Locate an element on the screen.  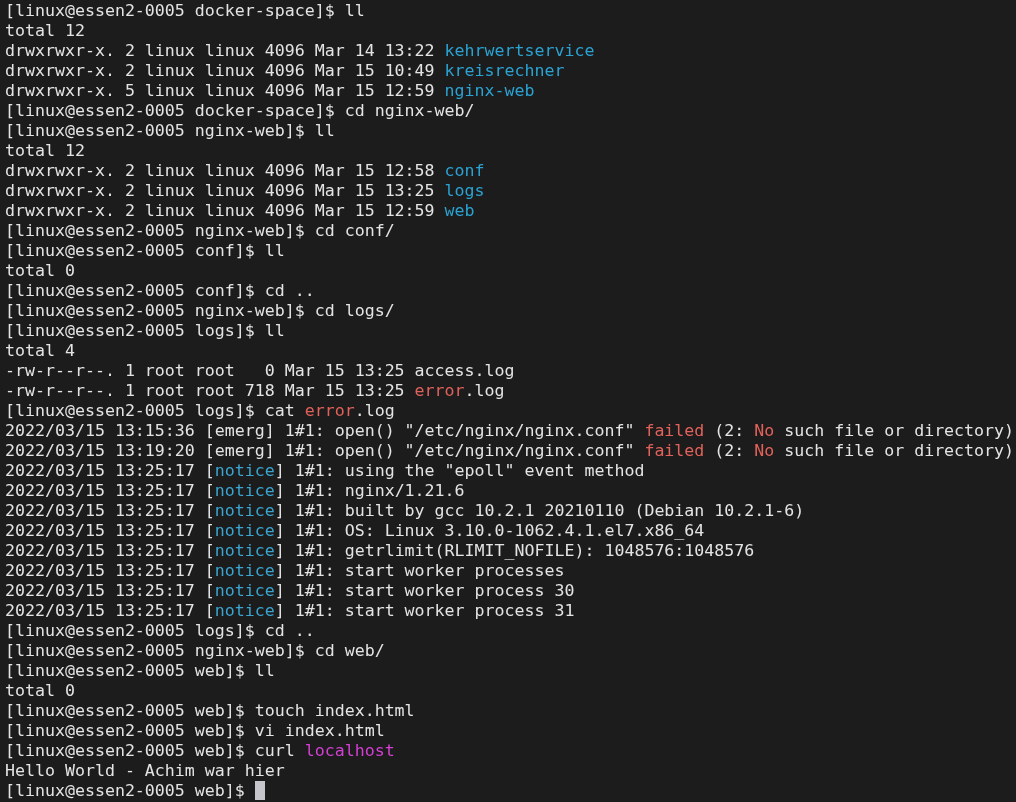
terminal-line: [linux@essen2-0005 nginx-web]$ ll is located at coordinates (170, 131).